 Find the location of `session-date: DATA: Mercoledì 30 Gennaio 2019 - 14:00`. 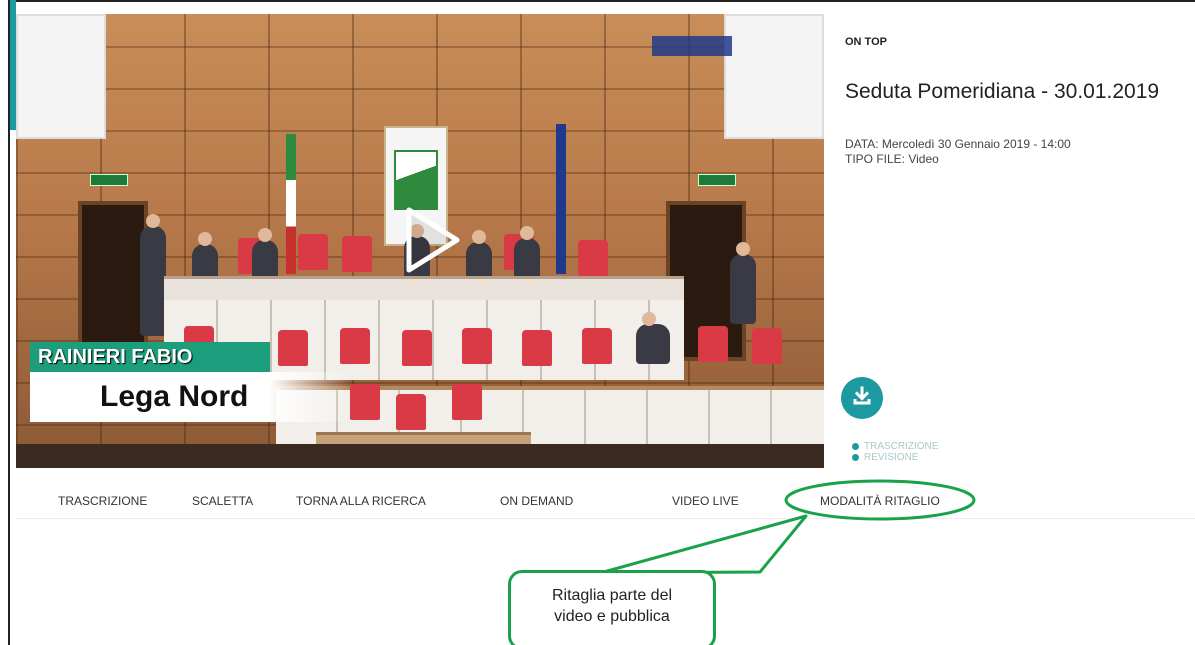

session-date: DATA: Mercoledì 30 Gennaio 2019 - 14:00 is located at coordinates (958, 144).